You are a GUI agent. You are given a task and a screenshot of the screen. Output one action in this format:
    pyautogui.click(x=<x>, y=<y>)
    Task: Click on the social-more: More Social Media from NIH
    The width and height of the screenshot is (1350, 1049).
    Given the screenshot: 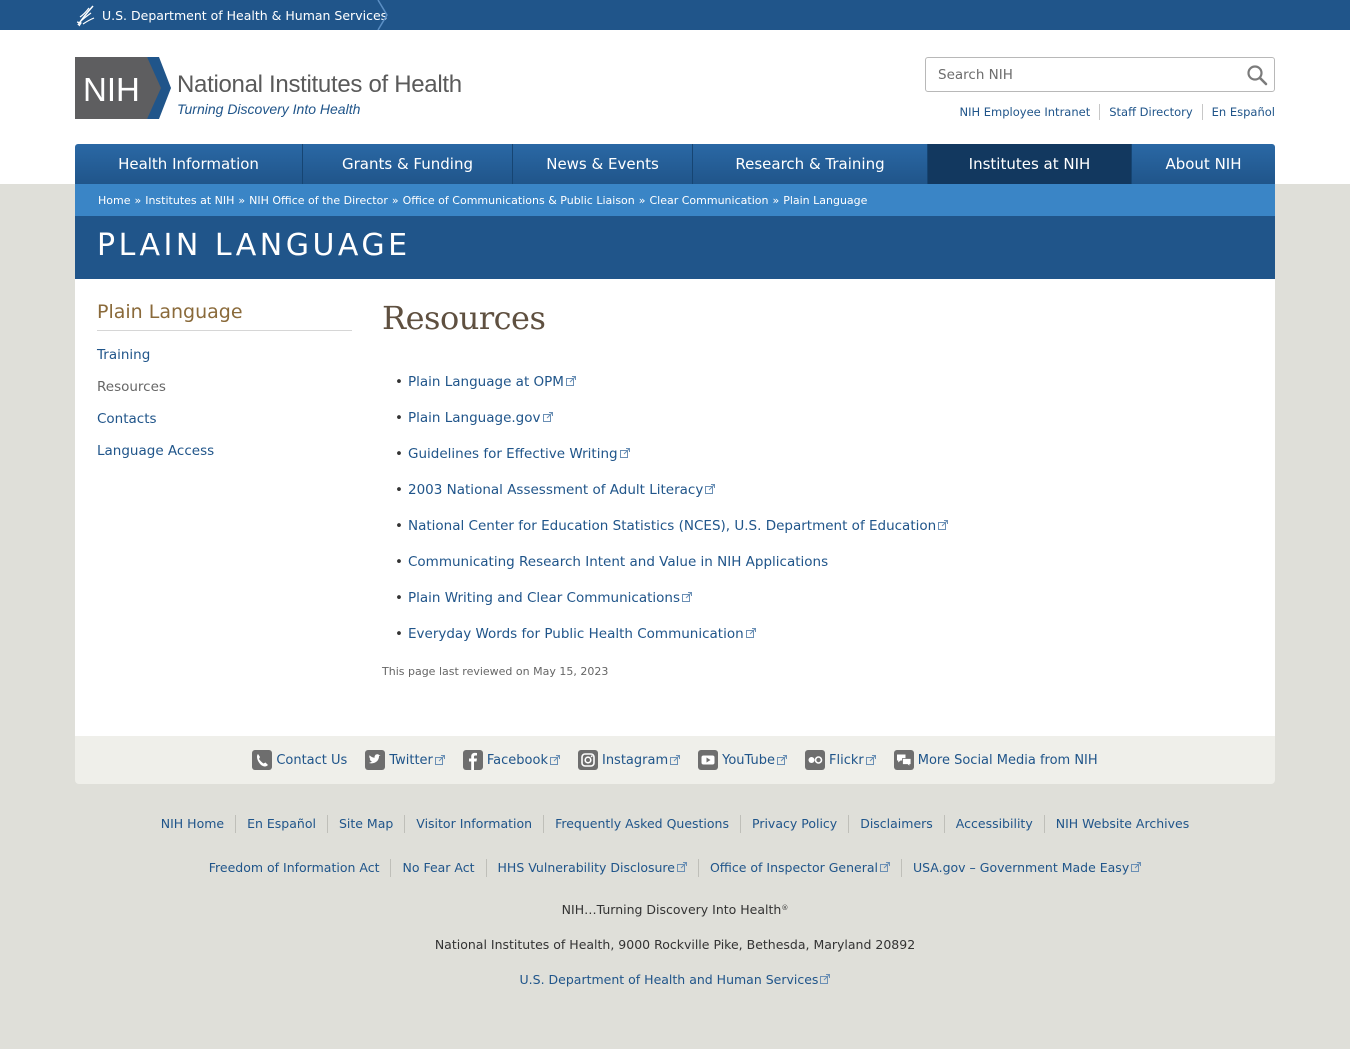 What is the action you would take?
    pyautogui.click(x=995, y=760)
    